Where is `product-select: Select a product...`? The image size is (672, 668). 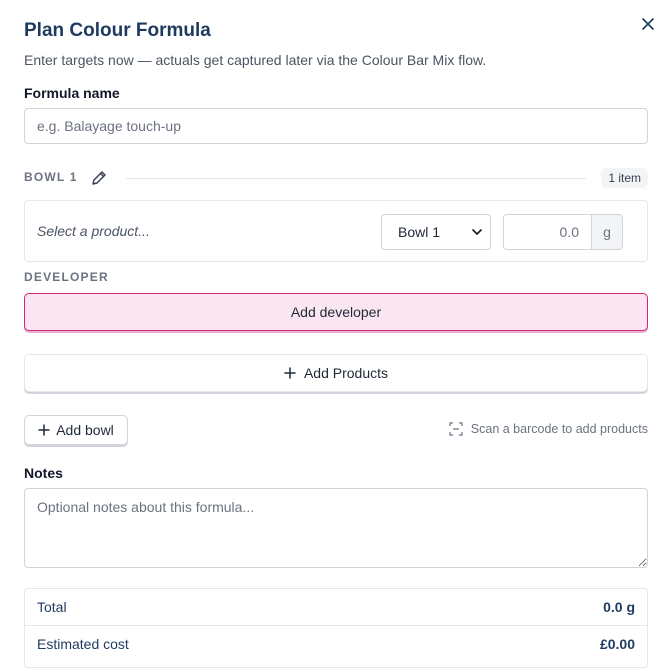 product-select: Select a product... is located at coordinates (93, 231).